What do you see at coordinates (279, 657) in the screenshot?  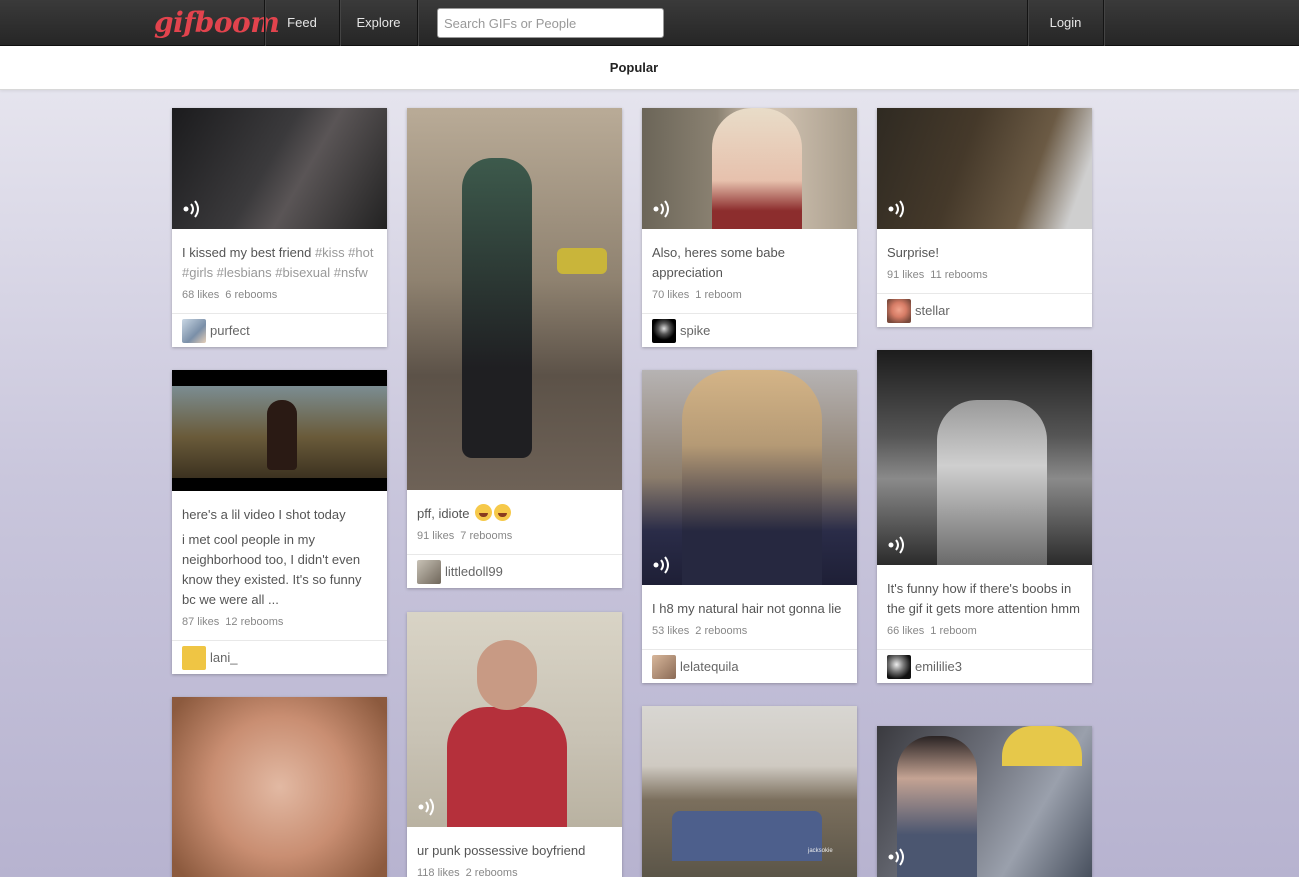 I see `post-author: lani_` at bounding box center [279, 657].